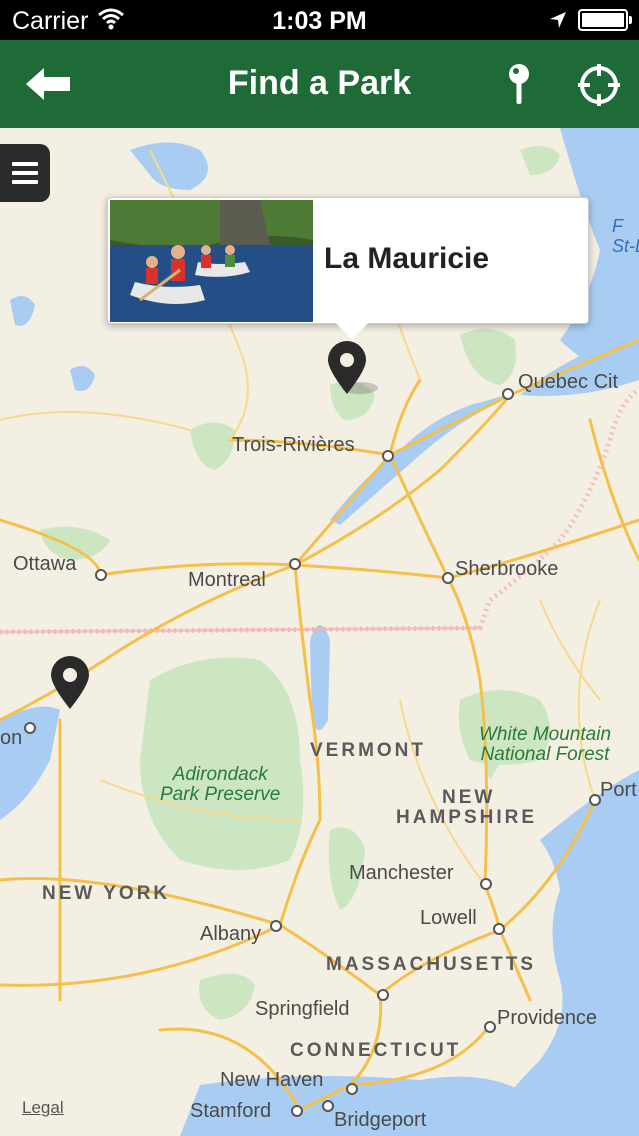 This screenshot has width=639, height=1136. Describe the element at coordinates (231, 934) in the screenshot. I see `city-label-albany: Albany` at that location.